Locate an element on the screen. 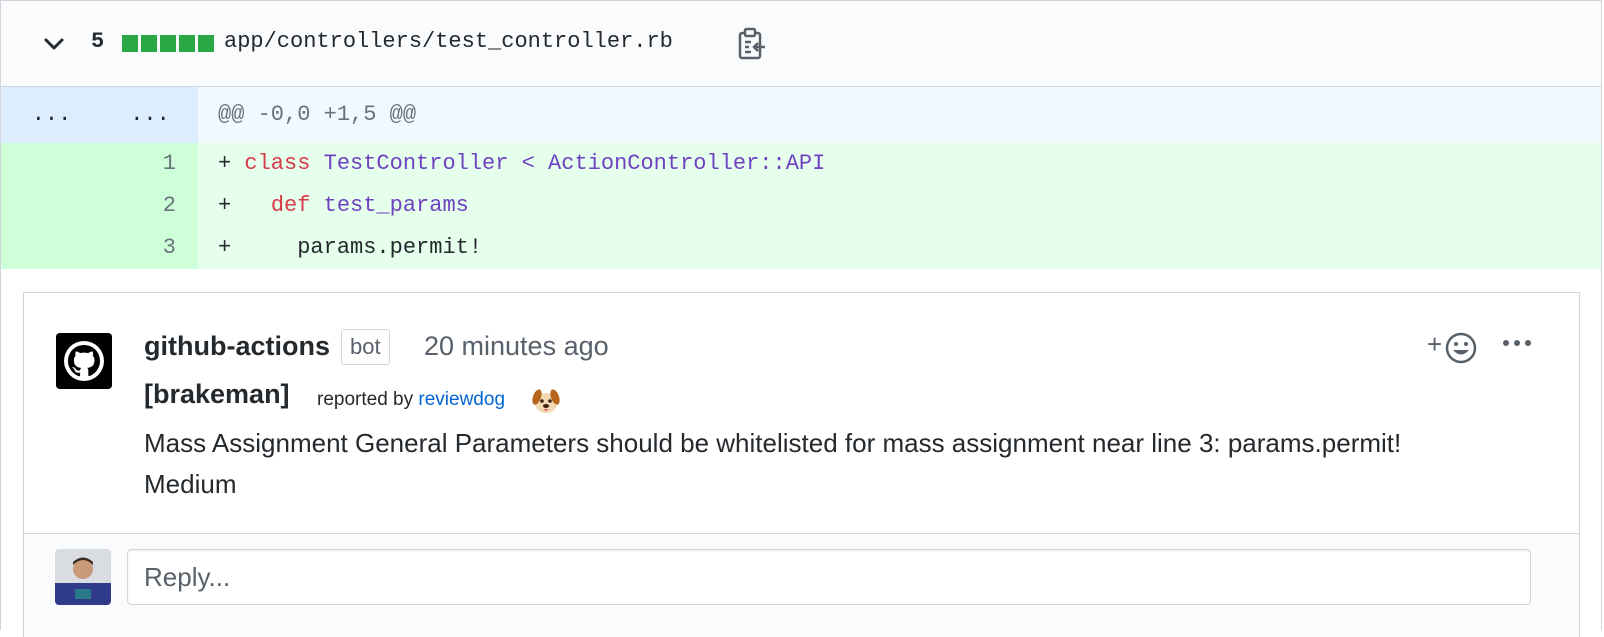 Image resolution: width=1604 pixels, height=637 pixels. keyword: class is located at coordinates (277, 163).